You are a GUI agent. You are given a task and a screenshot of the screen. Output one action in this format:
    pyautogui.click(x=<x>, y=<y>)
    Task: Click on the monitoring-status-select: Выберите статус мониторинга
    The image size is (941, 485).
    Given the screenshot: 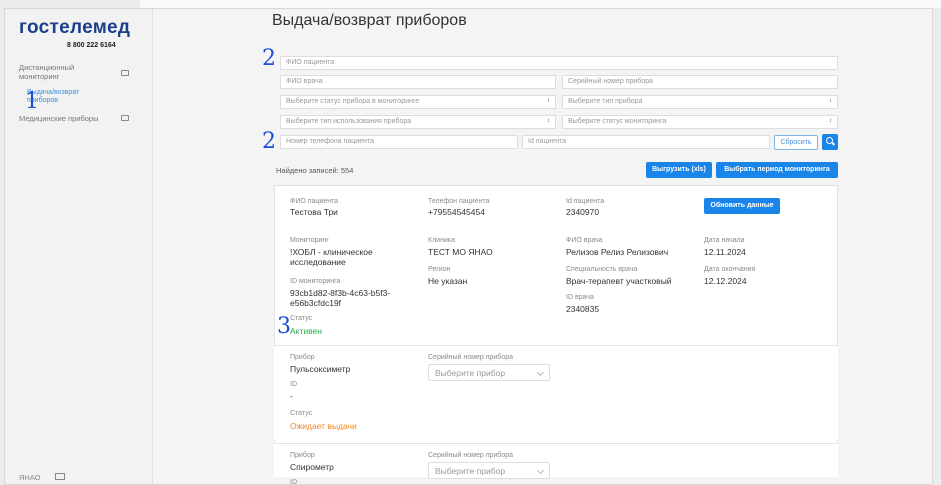 What is the action you would take?
    pyautogui.click(x=700, y=122)
    